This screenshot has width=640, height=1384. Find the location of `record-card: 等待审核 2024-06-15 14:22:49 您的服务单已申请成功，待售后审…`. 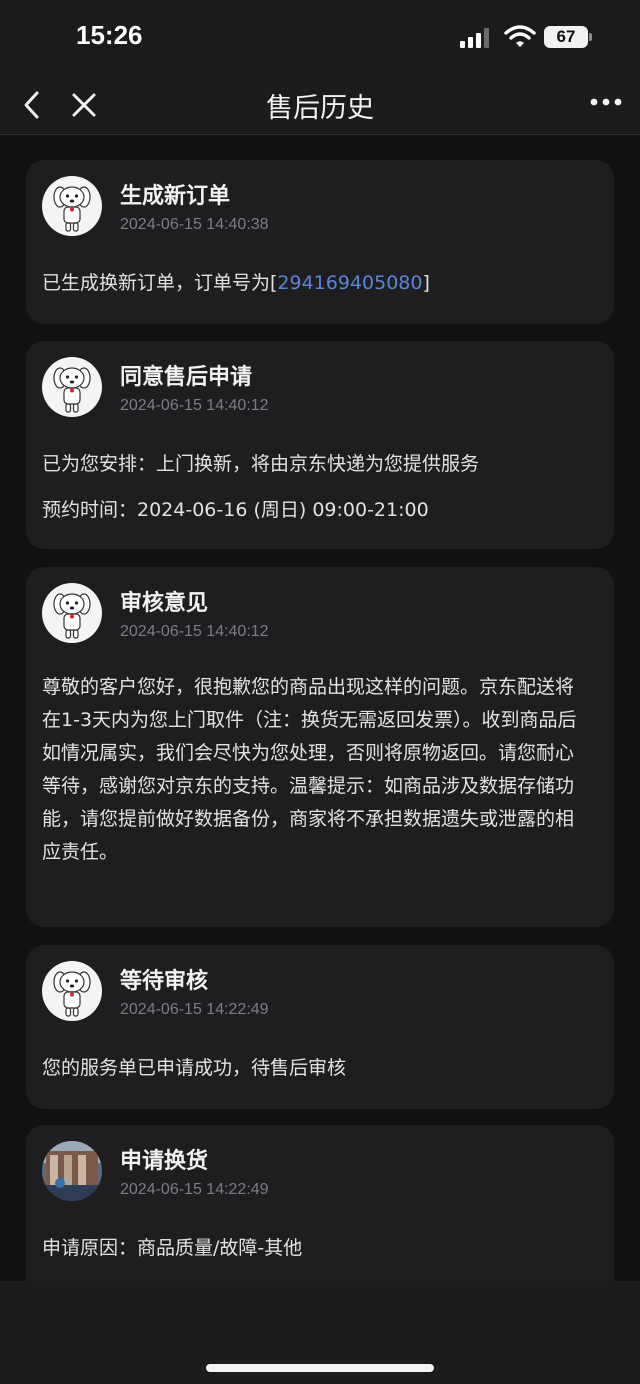

record-card: 等待审核 2024-06-15 14:22:49 您的服务单已申请成功，待售后审… is located at coordinates (320, 1027).